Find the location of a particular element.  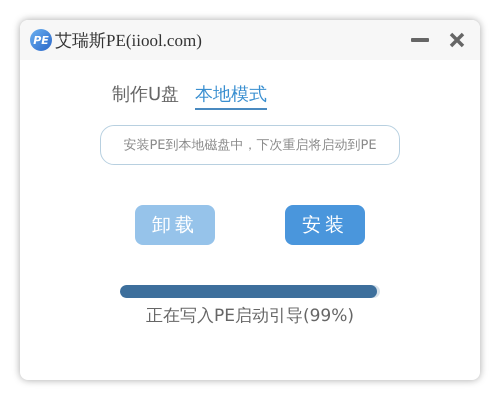

progress-status: 正在写入PE启动引导(99%) is located at coordinates (250, 316).